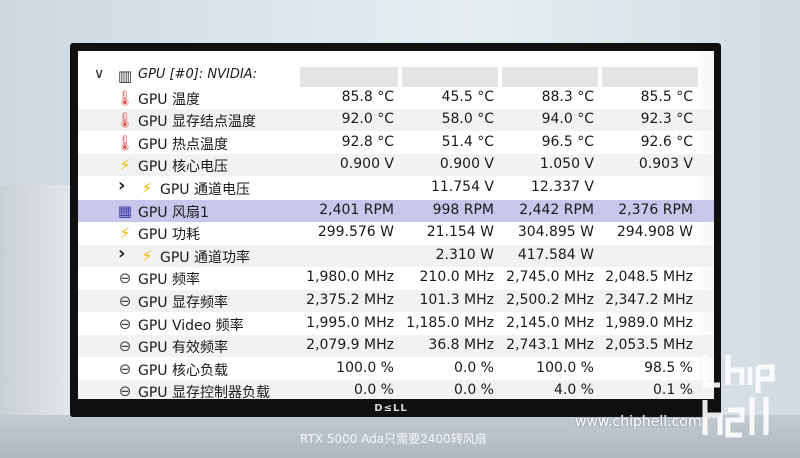  Describe the element at coordinates (356, 209) in the screenshot. I see `current-value: 2,401 RPM` at that location.